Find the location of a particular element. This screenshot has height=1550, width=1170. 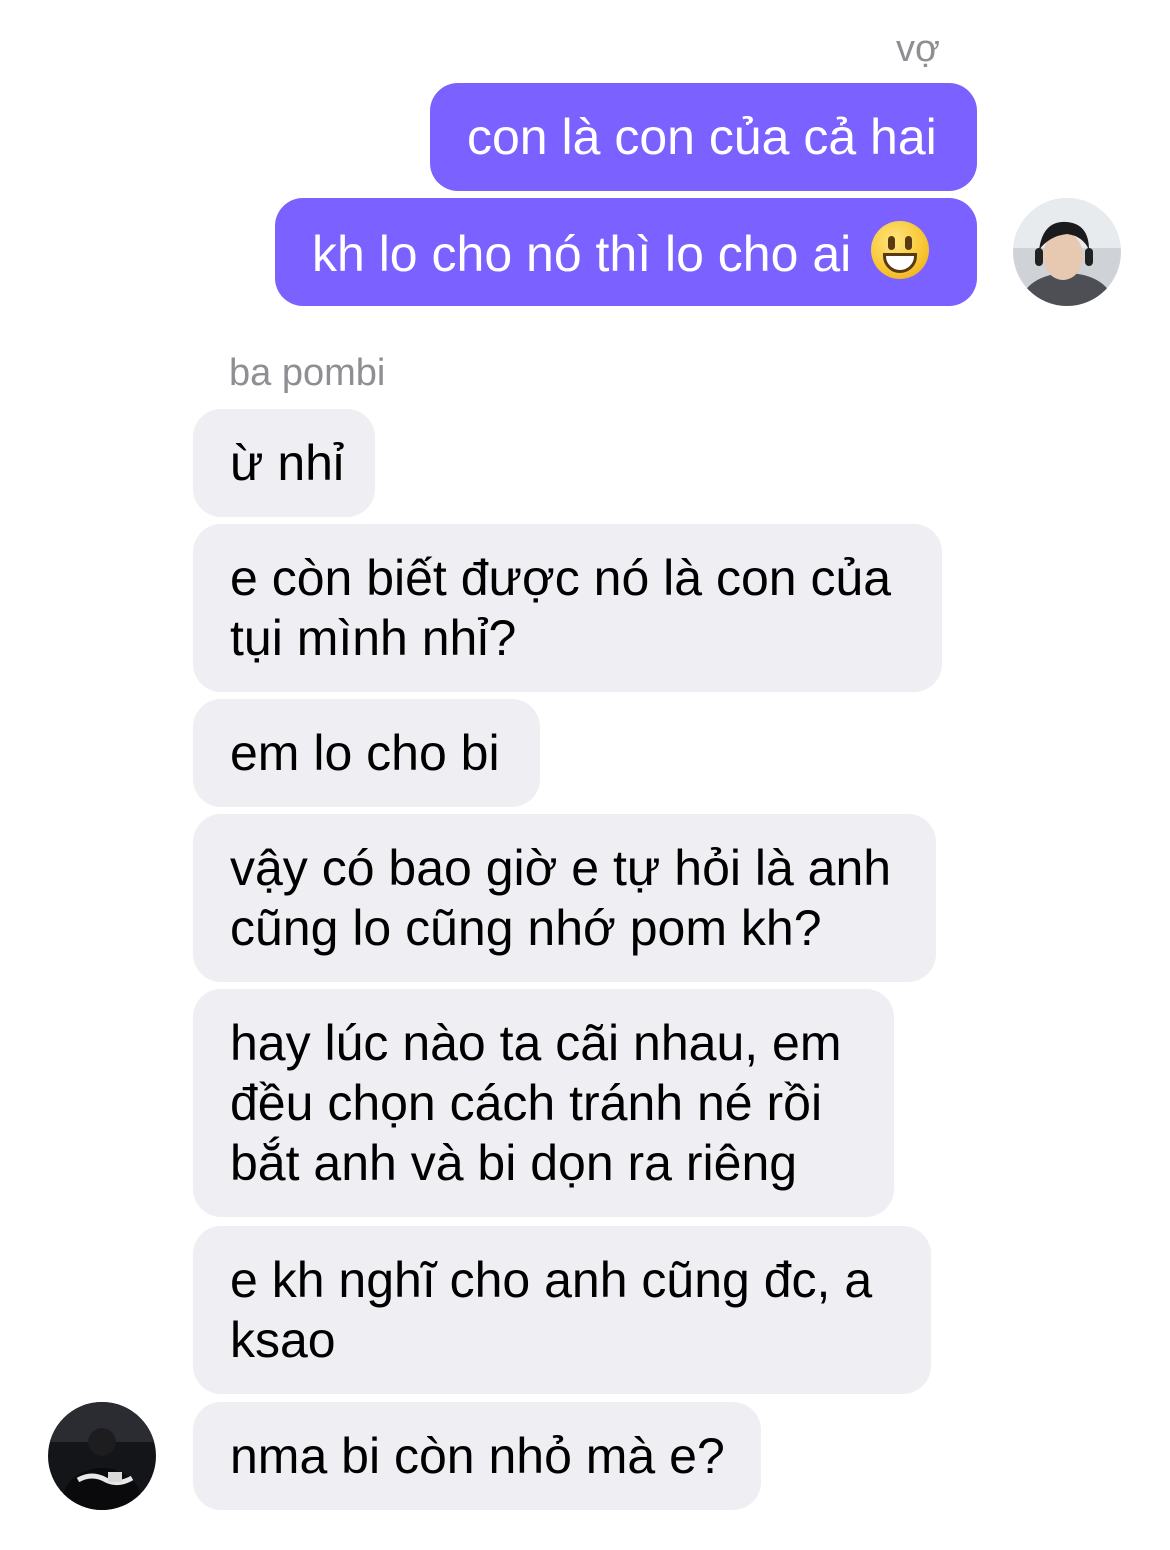

message-text: nma bi còn nhỏ mà e? is located at coordinates (477, 1456).